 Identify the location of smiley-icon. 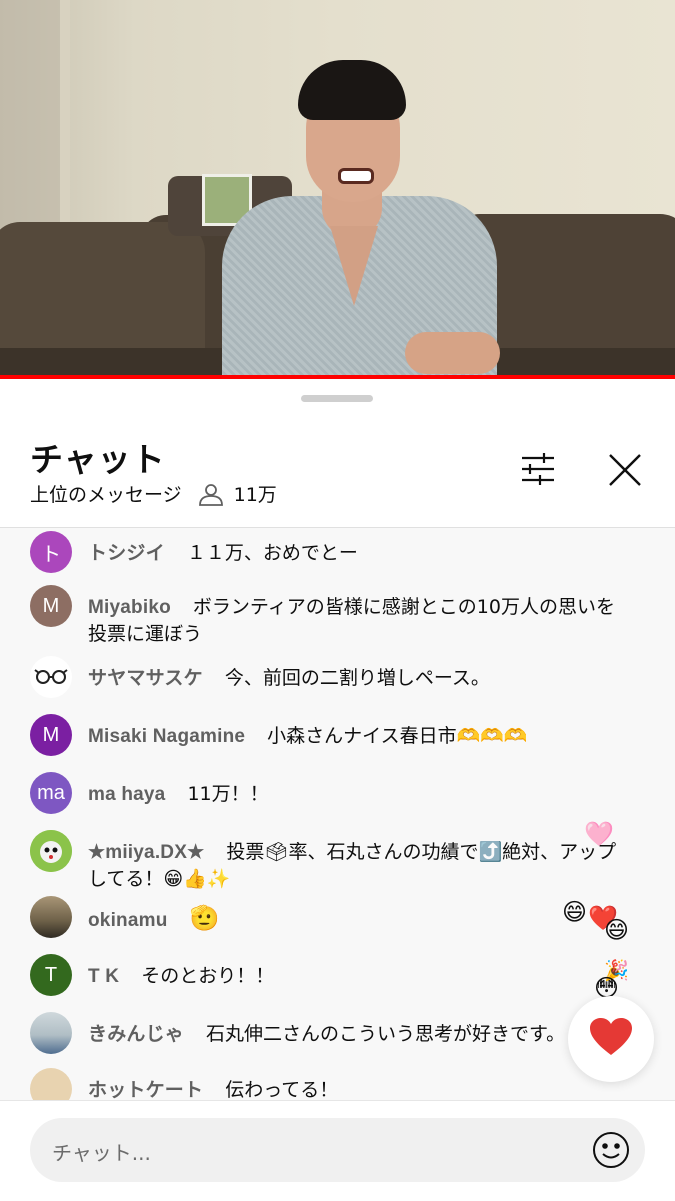
(611, 1153).